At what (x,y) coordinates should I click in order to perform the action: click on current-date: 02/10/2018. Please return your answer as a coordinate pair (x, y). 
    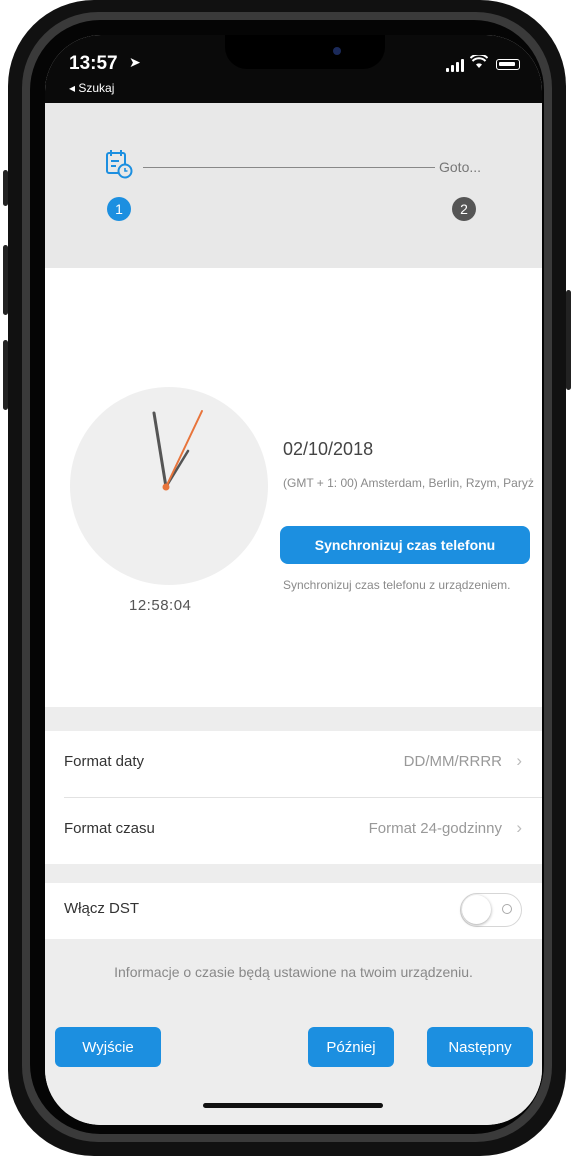
    Looking at the image, I should click on (328, 449).